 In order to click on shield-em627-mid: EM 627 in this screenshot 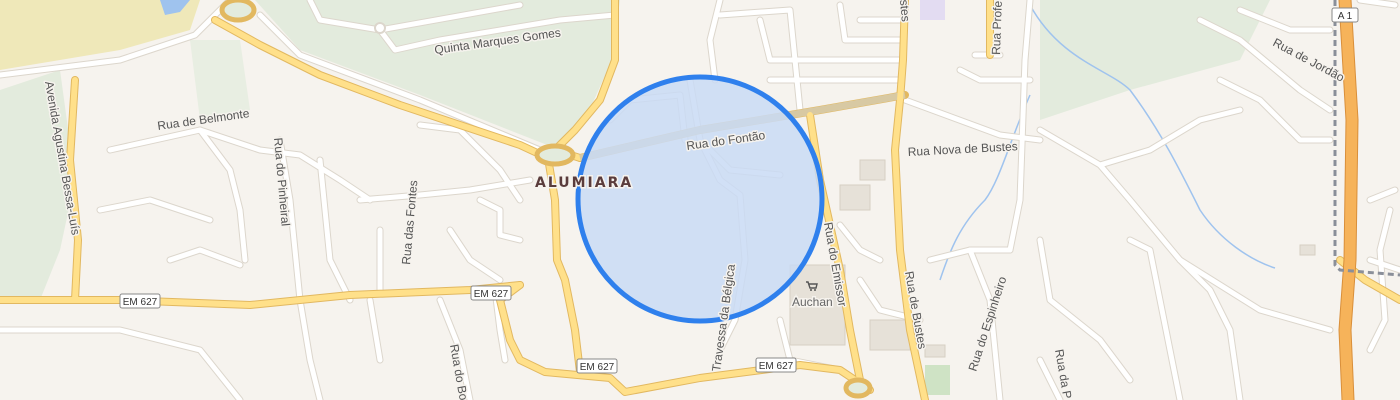, I will do `click(491, 293)`.